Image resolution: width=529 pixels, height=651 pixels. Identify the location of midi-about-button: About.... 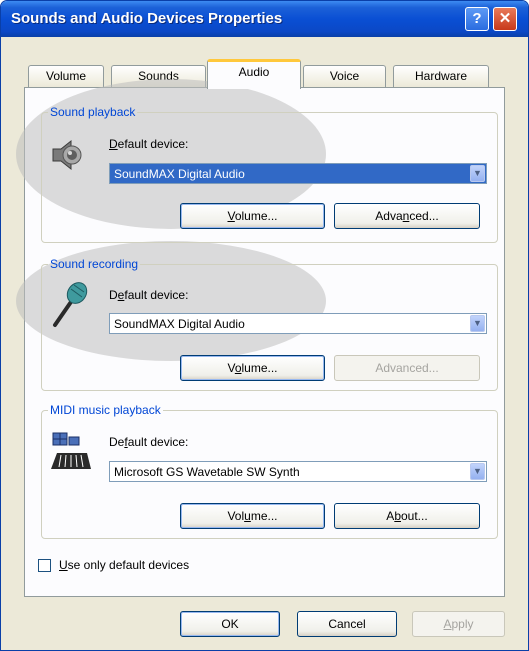
(407, 516).